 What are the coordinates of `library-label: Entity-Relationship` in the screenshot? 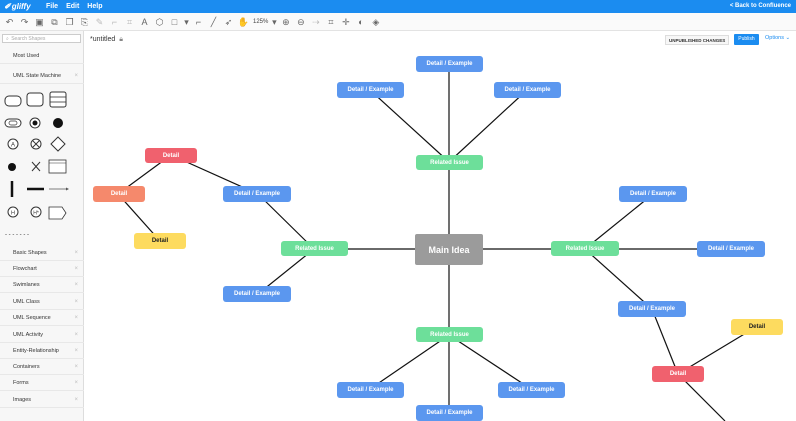 It's located at (36, 351).